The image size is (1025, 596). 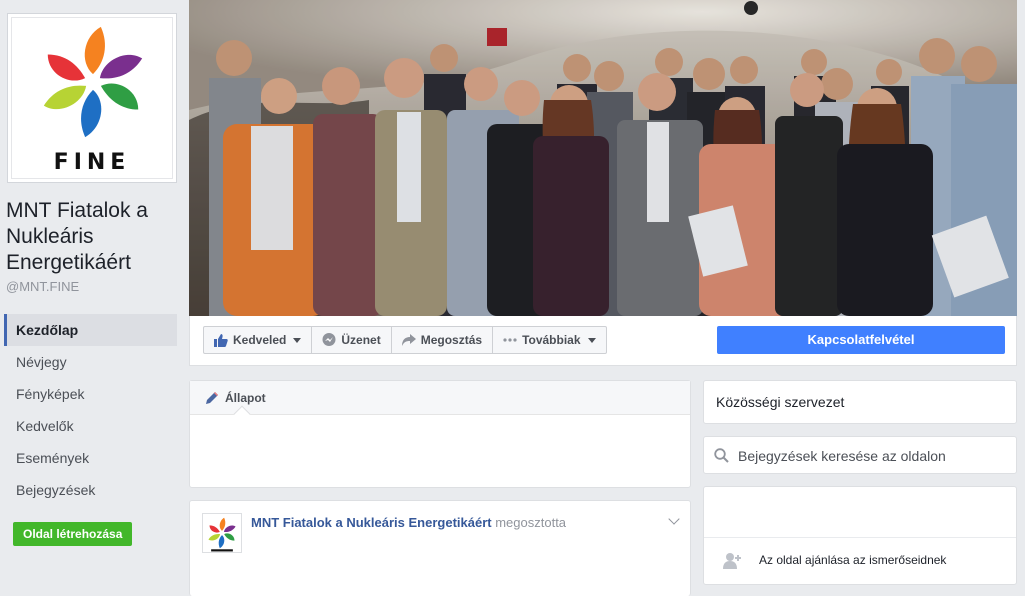 I want to click on pencil-icon, so click(x=212, y=397).